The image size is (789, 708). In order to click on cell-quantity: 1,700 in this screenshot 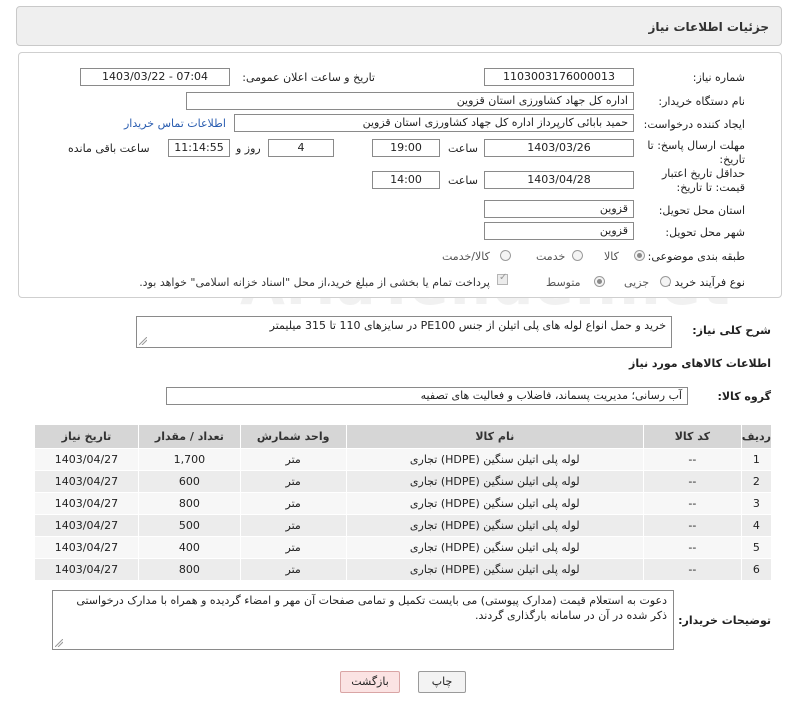, I will do `click(189, 459)`.